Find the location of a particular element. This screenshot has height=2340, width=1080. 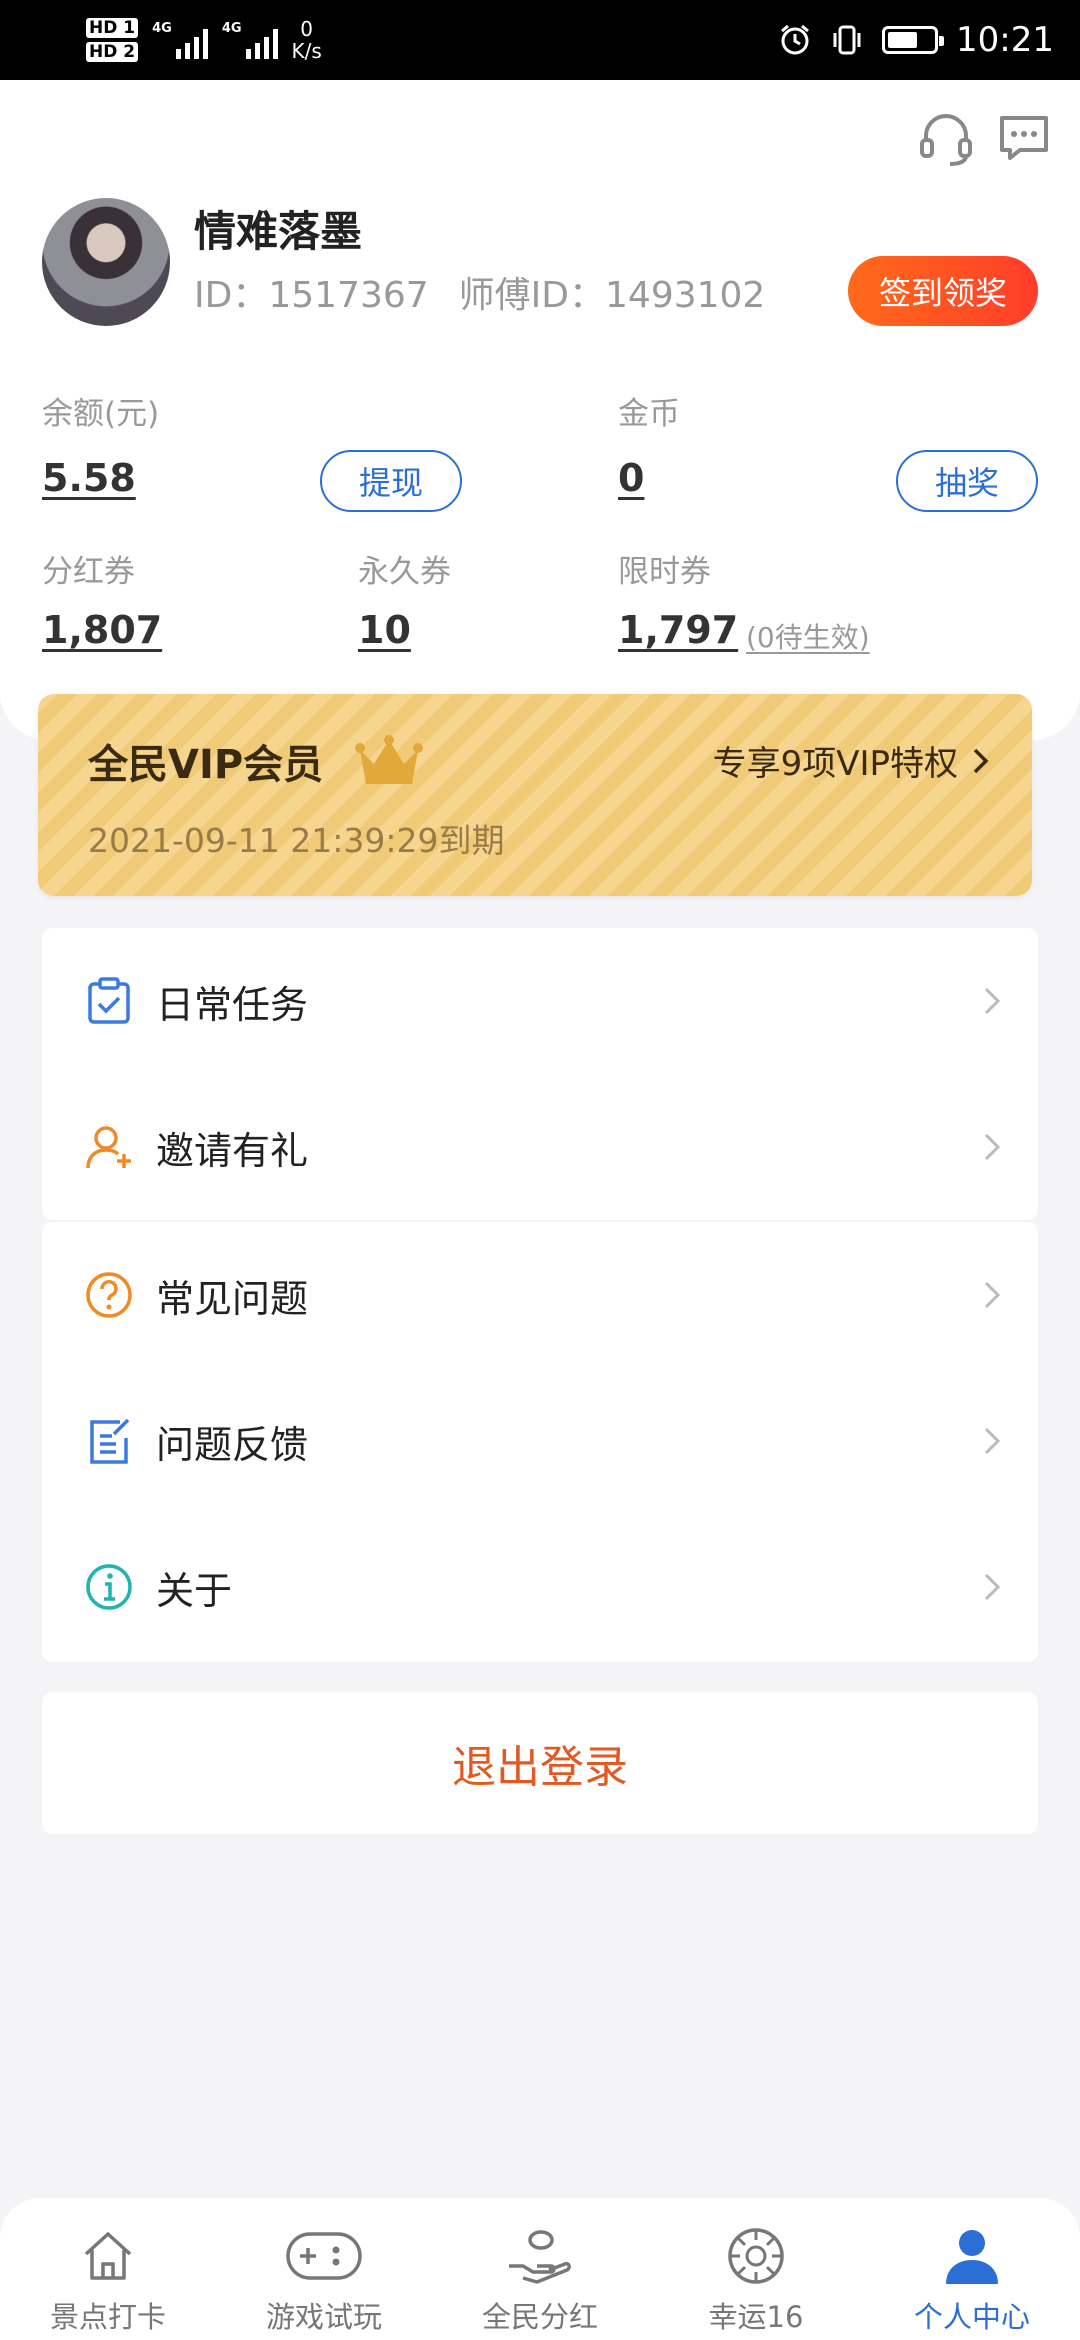

menu-item-feedback: 问题反馈 is located at coordinates (540, 1441).